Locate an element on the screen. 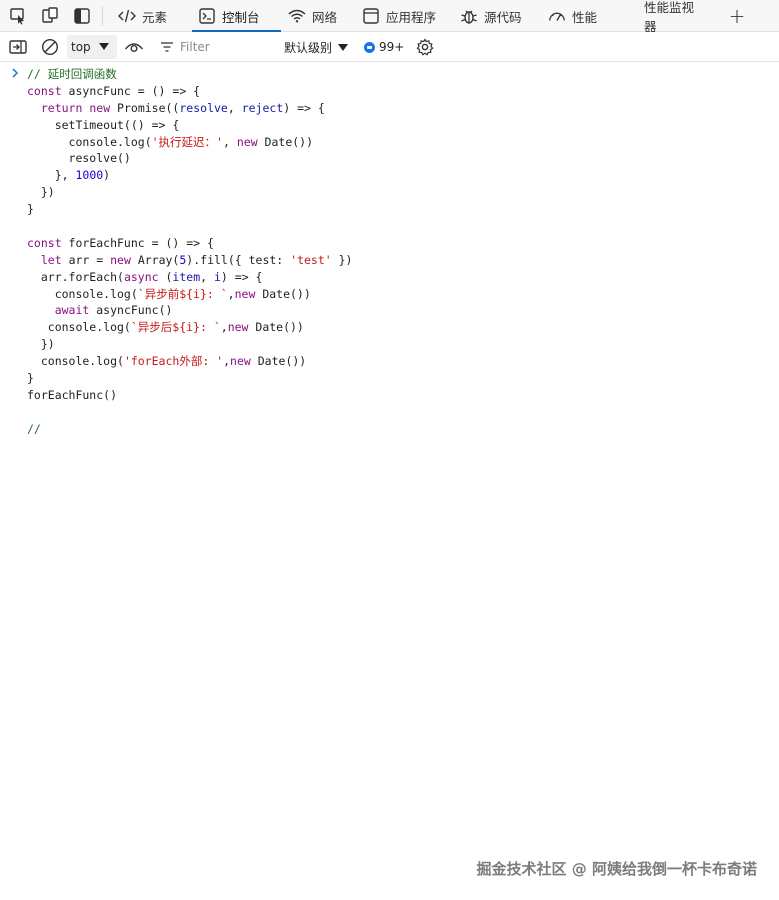  code-token: forEachFunc = () => { is located at coordinates (137, 242).